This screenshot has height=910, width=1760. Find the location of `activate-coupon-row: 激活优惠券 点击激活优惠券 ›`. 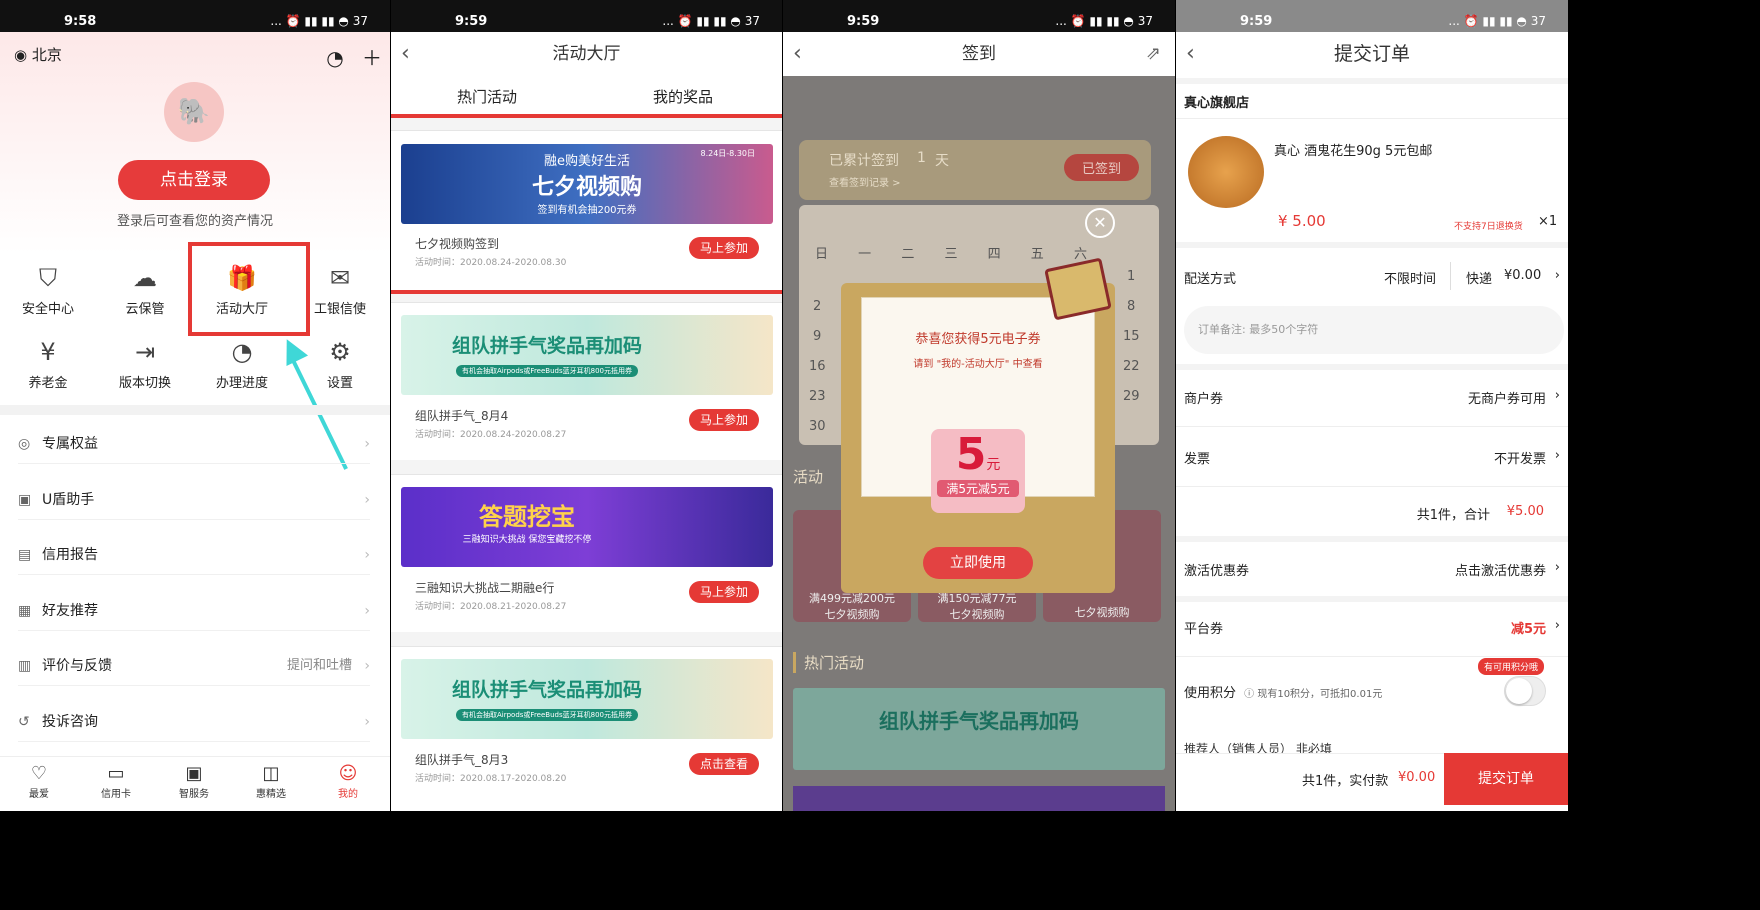

activate-coupon-row: 激活优惠券 点击激活优惠券 › is located at coordinates (1372, 569).